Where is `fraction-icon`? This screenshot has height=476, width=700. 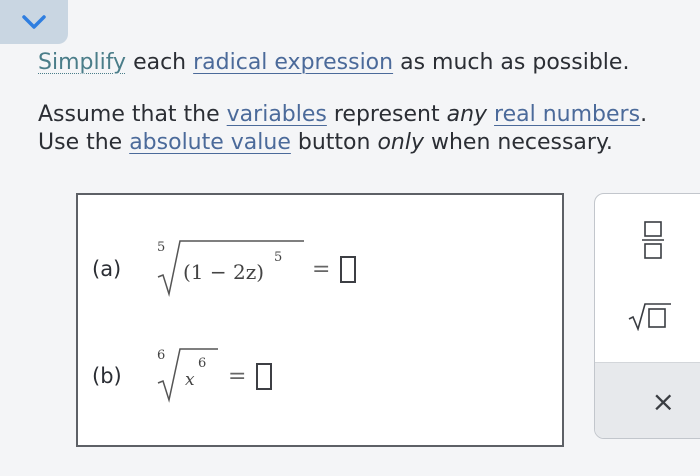
fraction-icon is located at coordinates (653, 240).